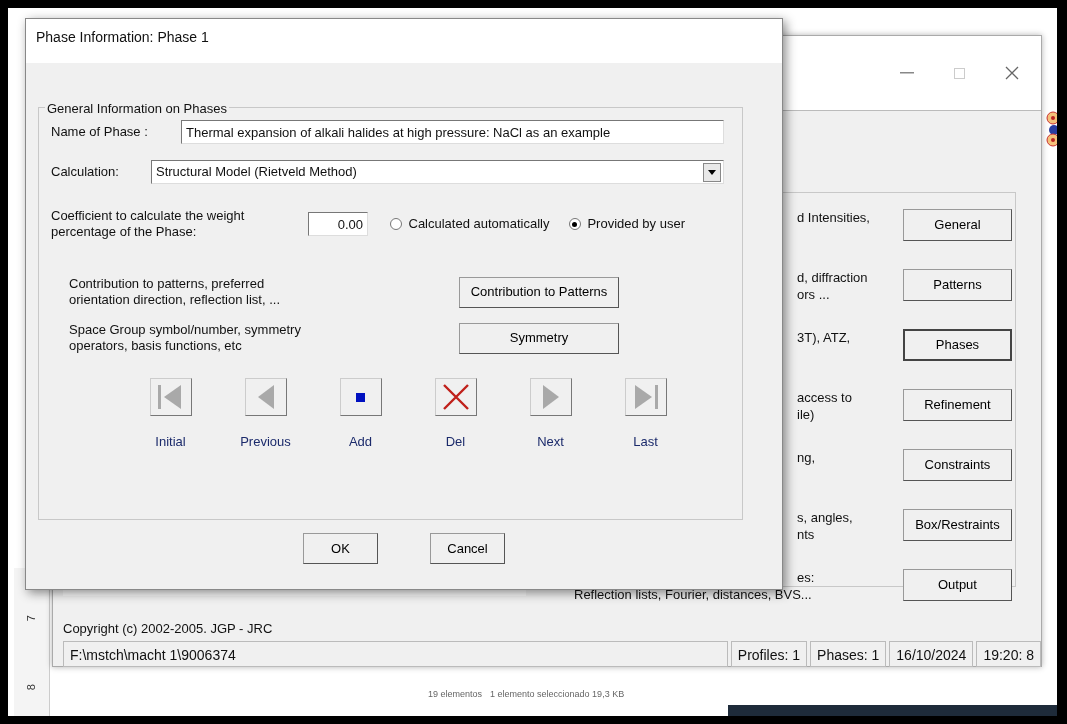  What do you see at coordinates (645, 442) in the screenshot?
I see `nav-label: Last` at bounding box center [645, 442].